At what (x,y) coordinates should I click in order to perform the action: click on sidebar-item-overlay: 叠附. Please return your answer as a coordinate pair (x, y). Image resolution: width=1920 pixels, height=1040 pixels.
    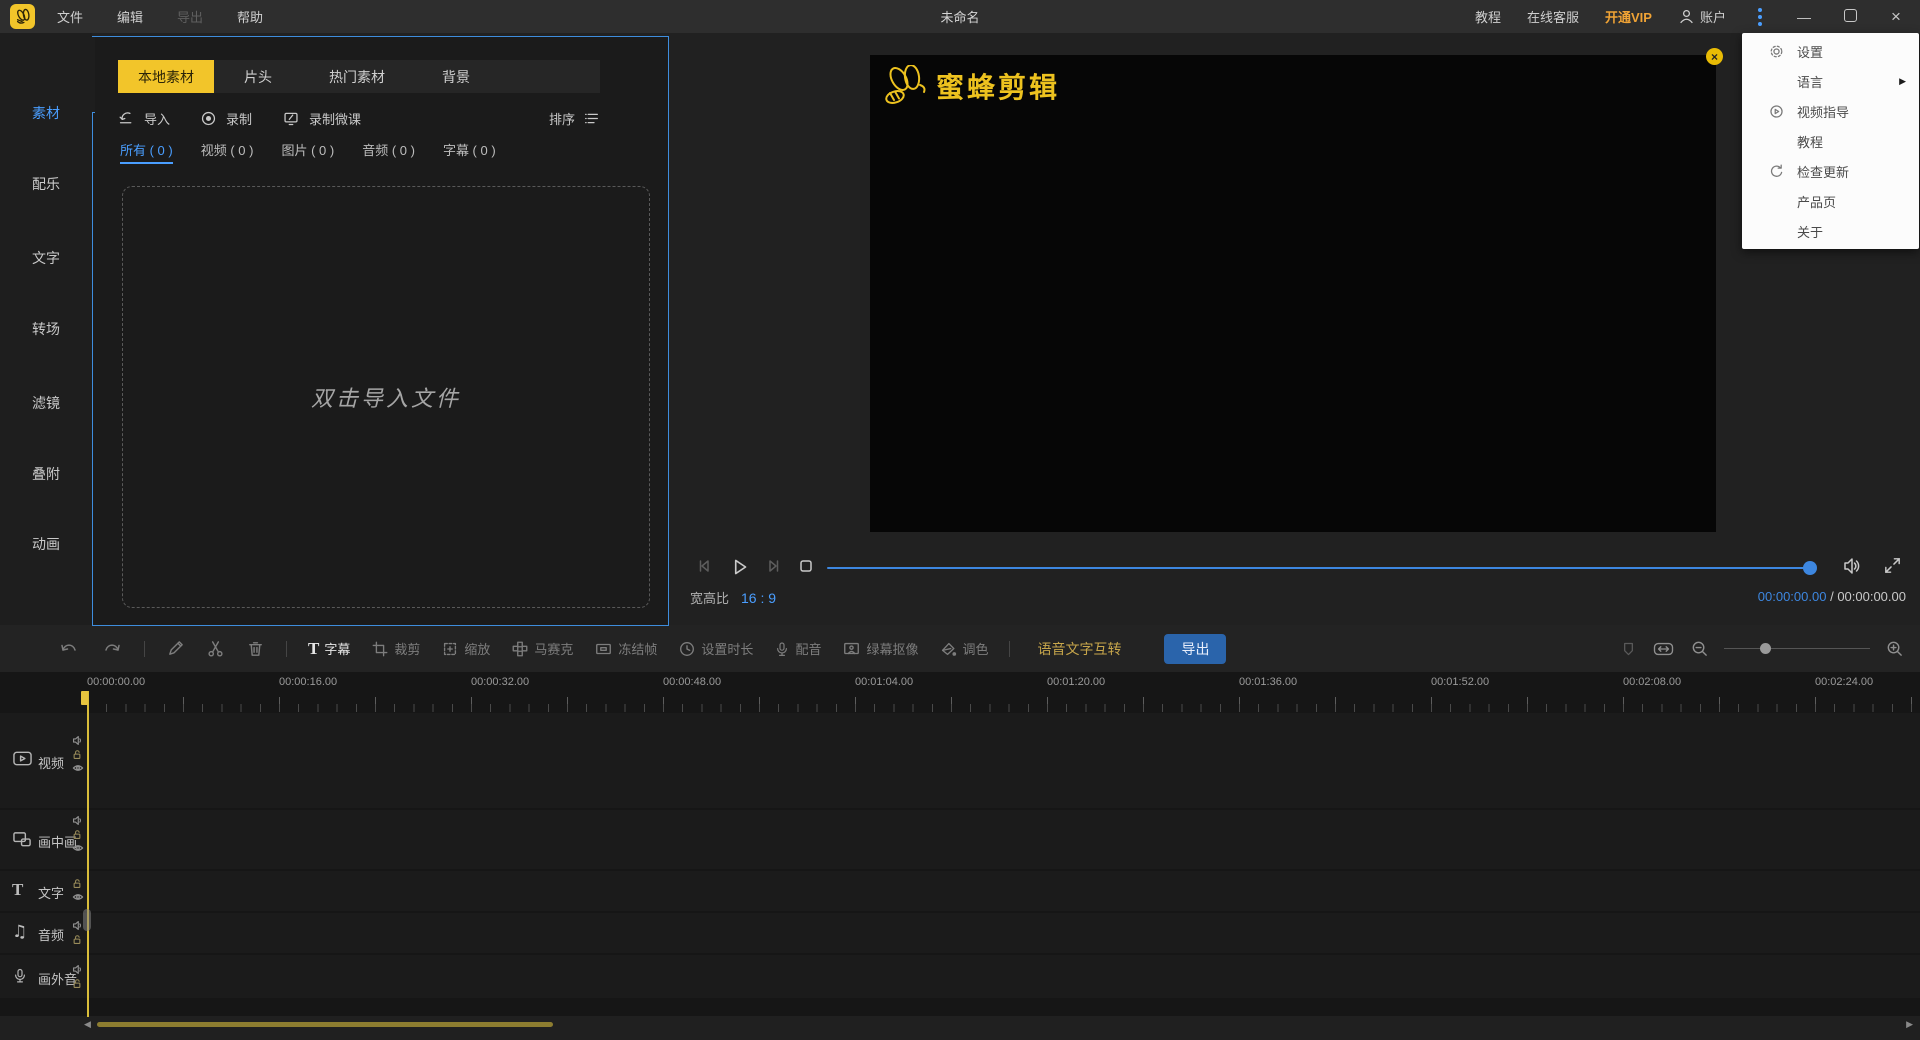
    Looking at the image, I should click on (46, 474).